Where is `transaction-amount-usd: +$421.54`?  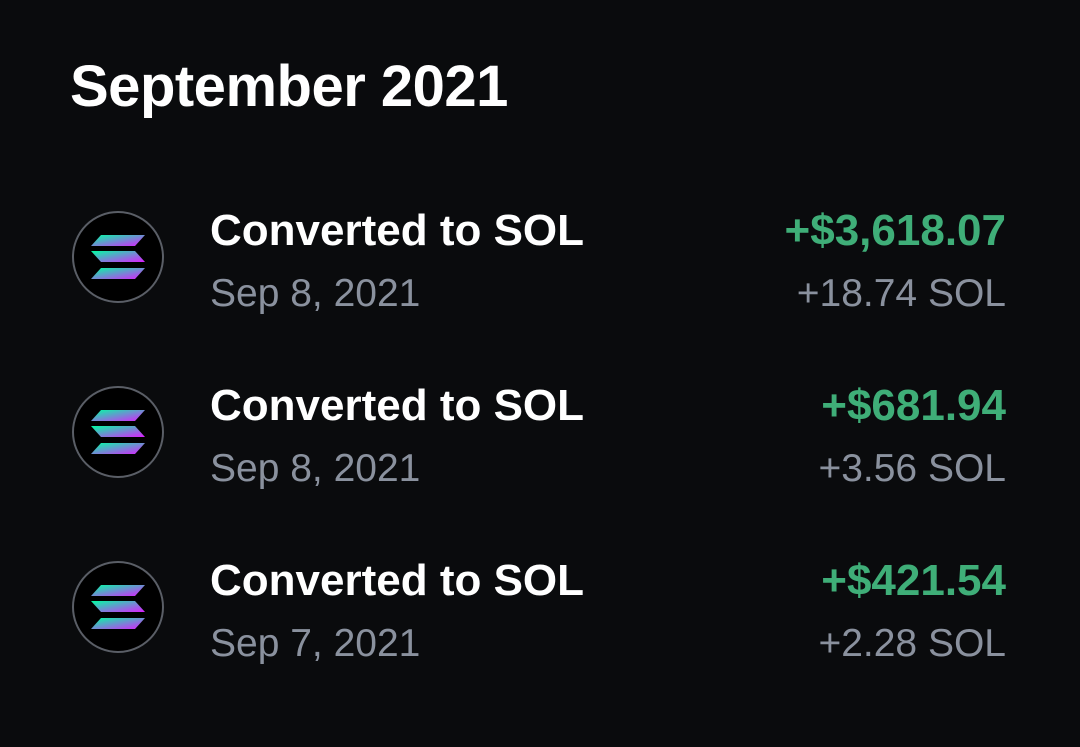 transaction-amount-usd: +$421.54 is located at coordinates (913, 580).